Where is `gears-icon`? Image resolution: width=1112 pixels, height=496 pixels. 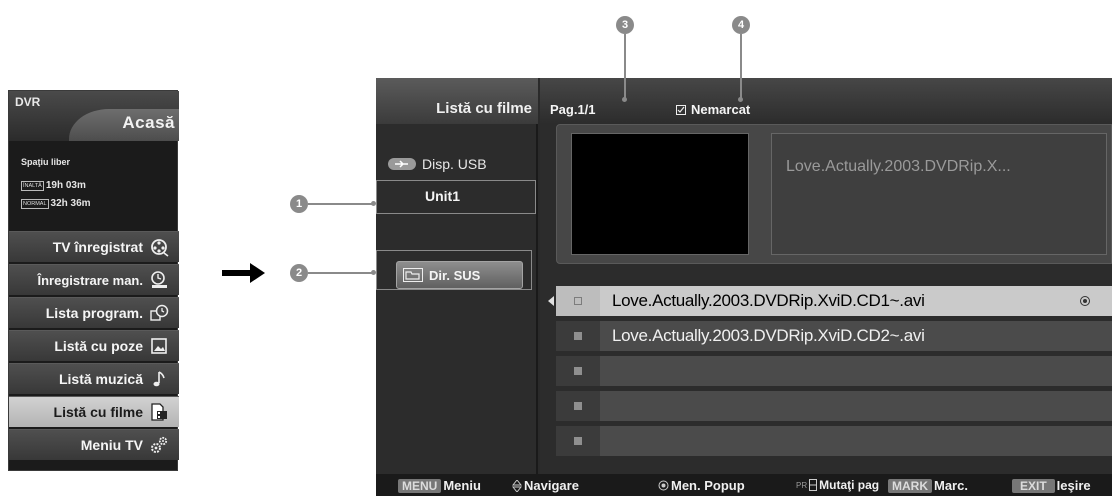 gears-icon is located at coordinates (159, 445).